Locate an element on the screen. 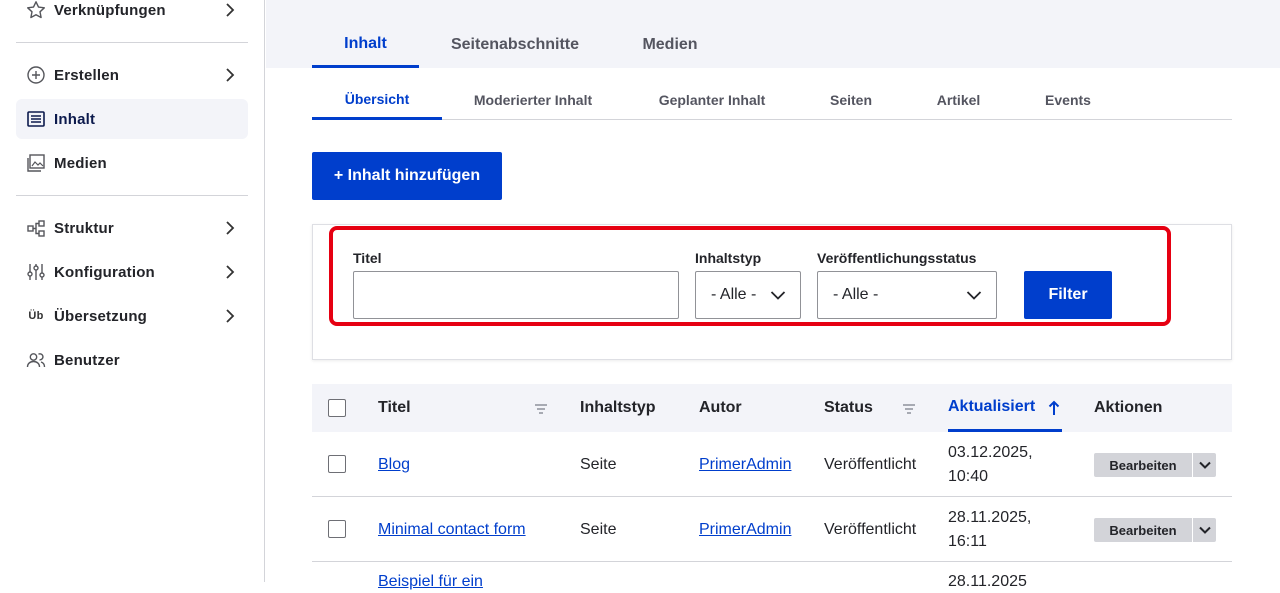 The image size is (1280, 593). sidebar-item-label: Konfiguration is located at coordinates (104, 272).